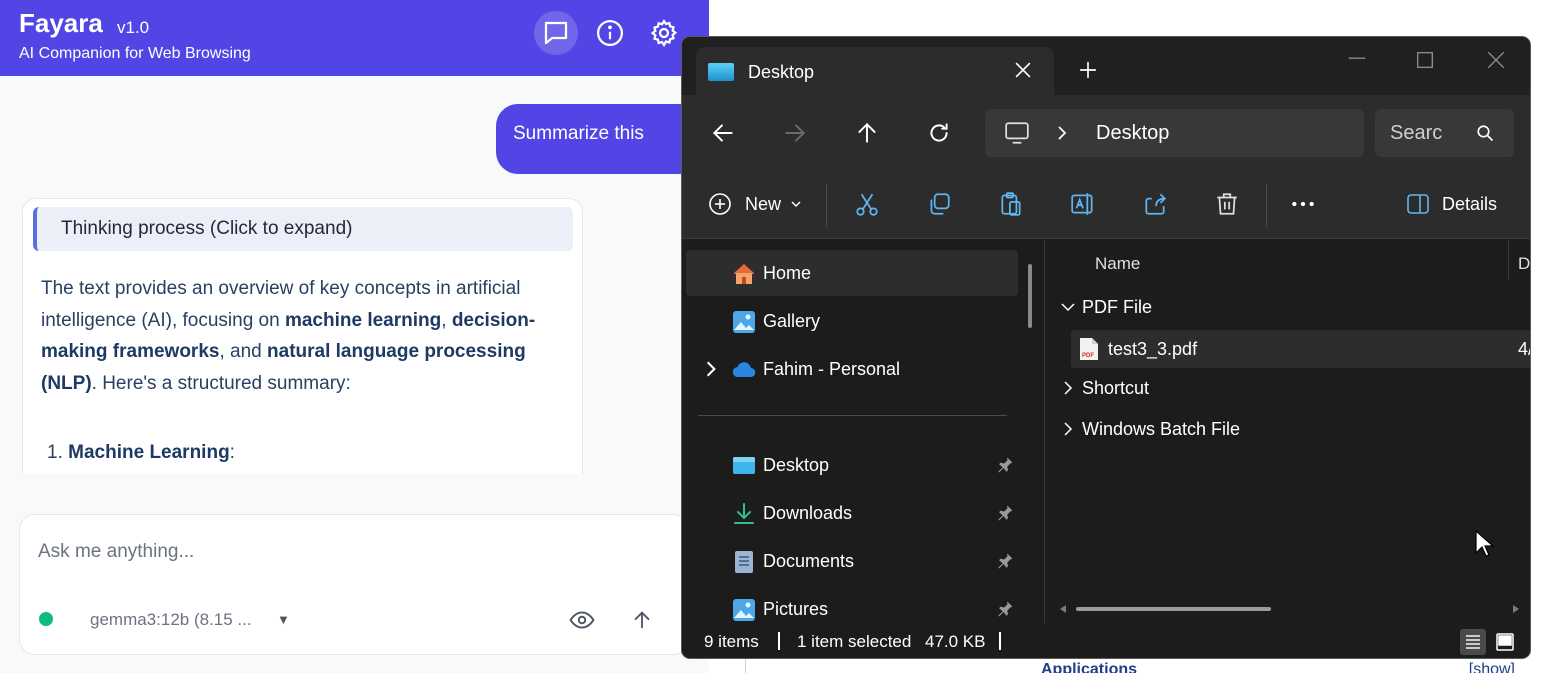 This screenshot has width=1544, height=673. I want to click on large-icons-view-icon, so click(1505, 642).